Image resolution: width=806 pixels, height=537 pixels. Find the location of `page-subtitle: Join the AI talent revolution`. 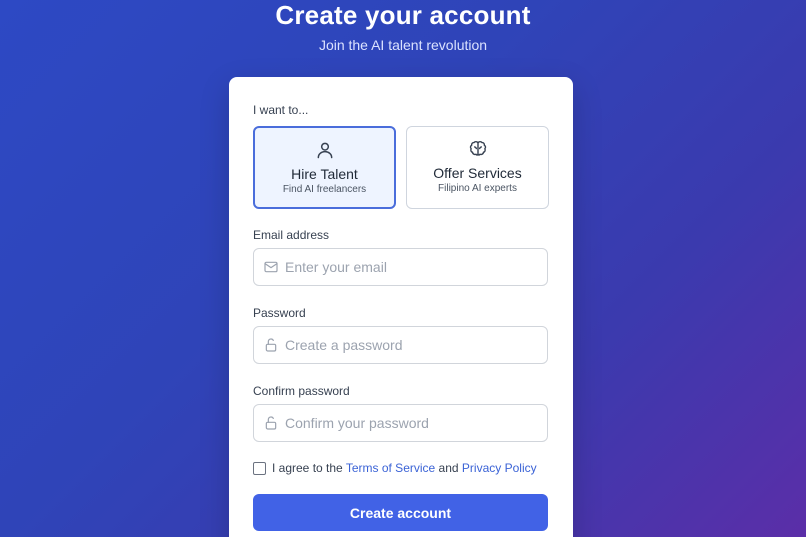

page-subtitle: Join the AI talent revolution is located at coordinates (403, 45).